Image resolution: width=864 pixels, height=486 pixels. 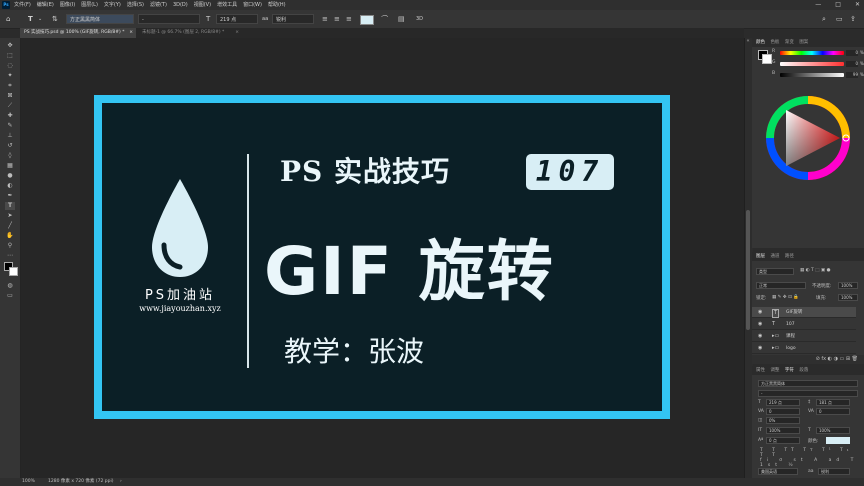 I want to click on char-font-style: -, so click(x=808, y=393).